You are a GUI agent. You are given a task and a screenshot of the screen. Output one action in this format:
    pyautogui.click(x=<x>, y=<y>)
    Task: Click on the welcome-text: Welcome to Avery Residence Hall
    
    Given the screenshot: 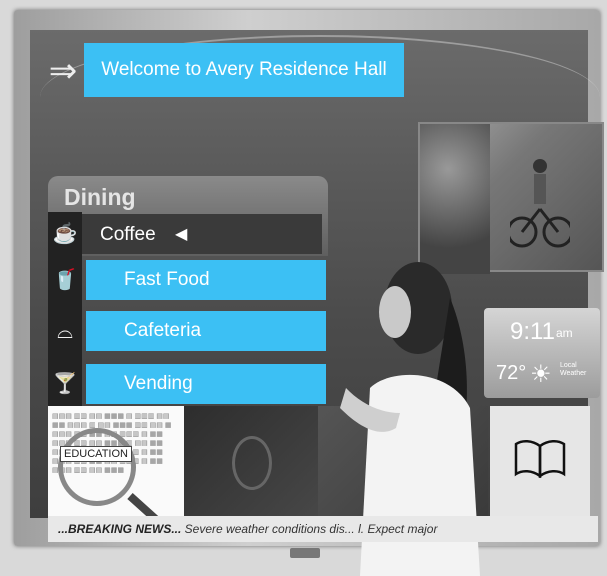 What is the action you would take?
    pyautogui.click(x=244, y=69)
    